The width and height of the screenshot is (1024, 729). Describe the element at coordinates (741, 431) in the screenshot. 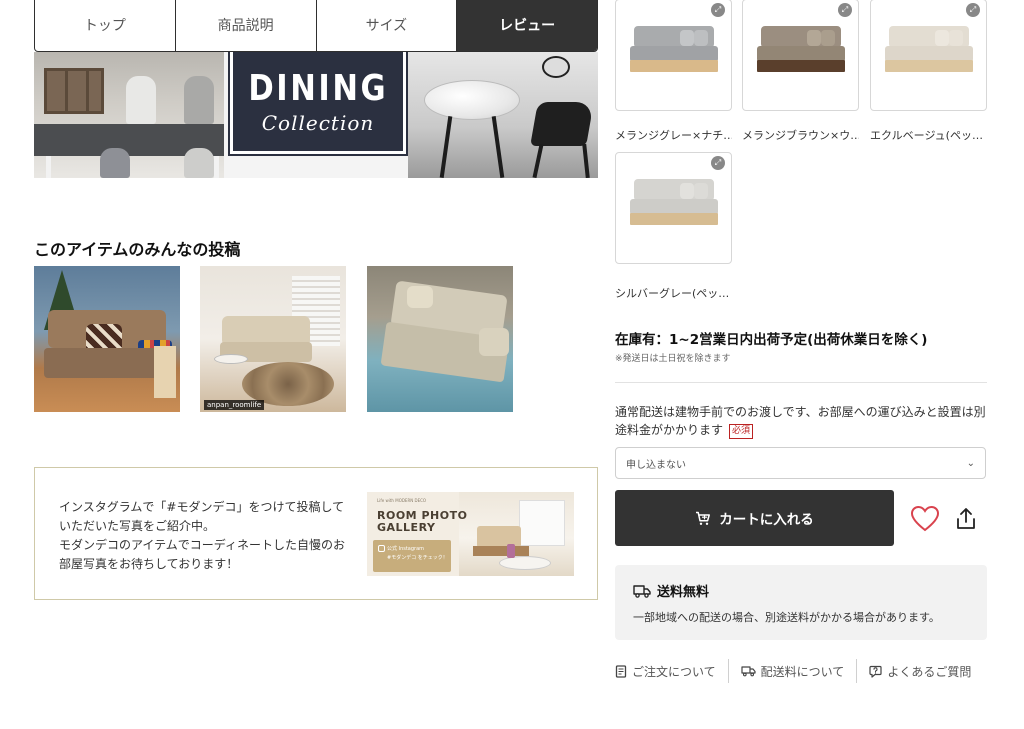

I see `required-badge: 必須` at that location.